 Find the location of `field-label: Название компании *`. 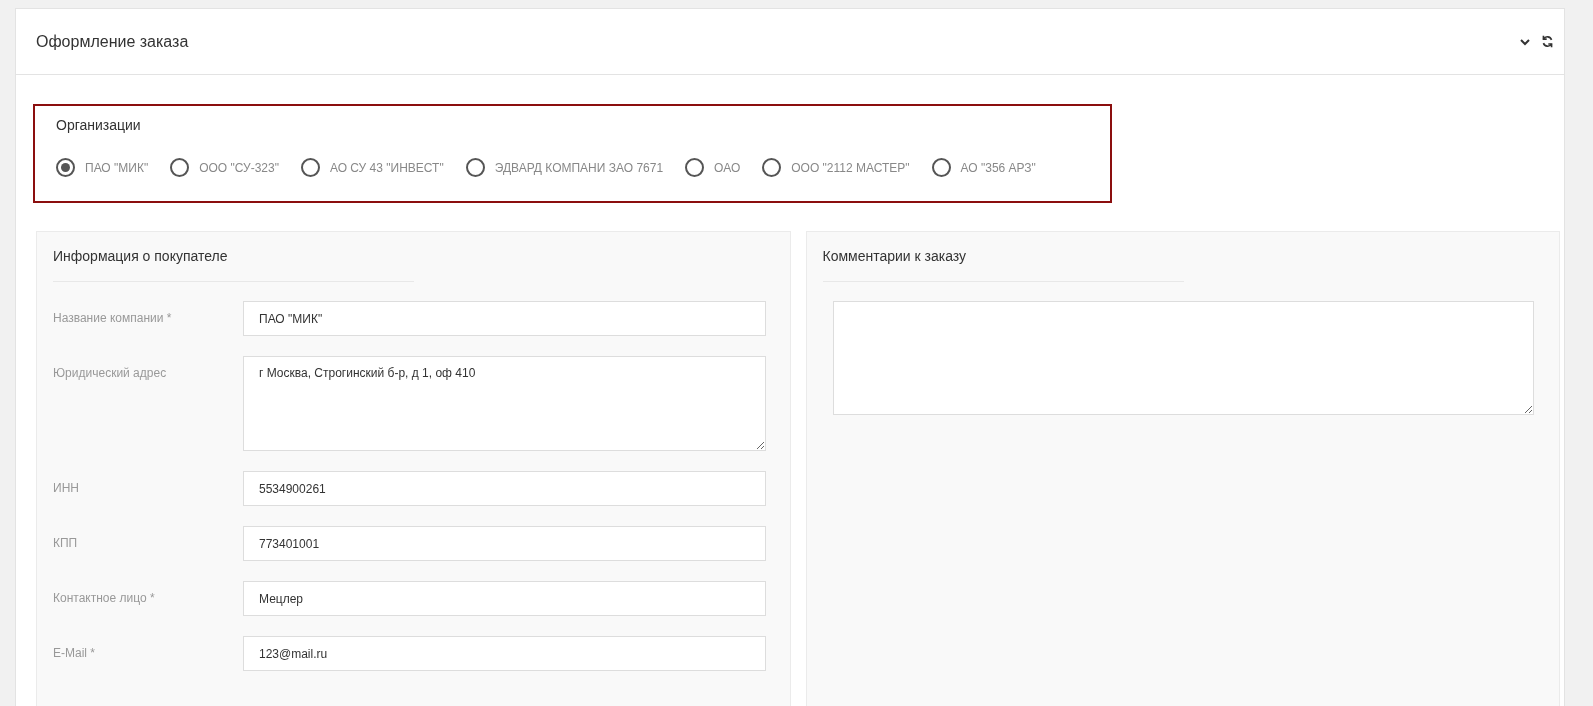

field-label: Название компании * is located at coordinates (113, 317).